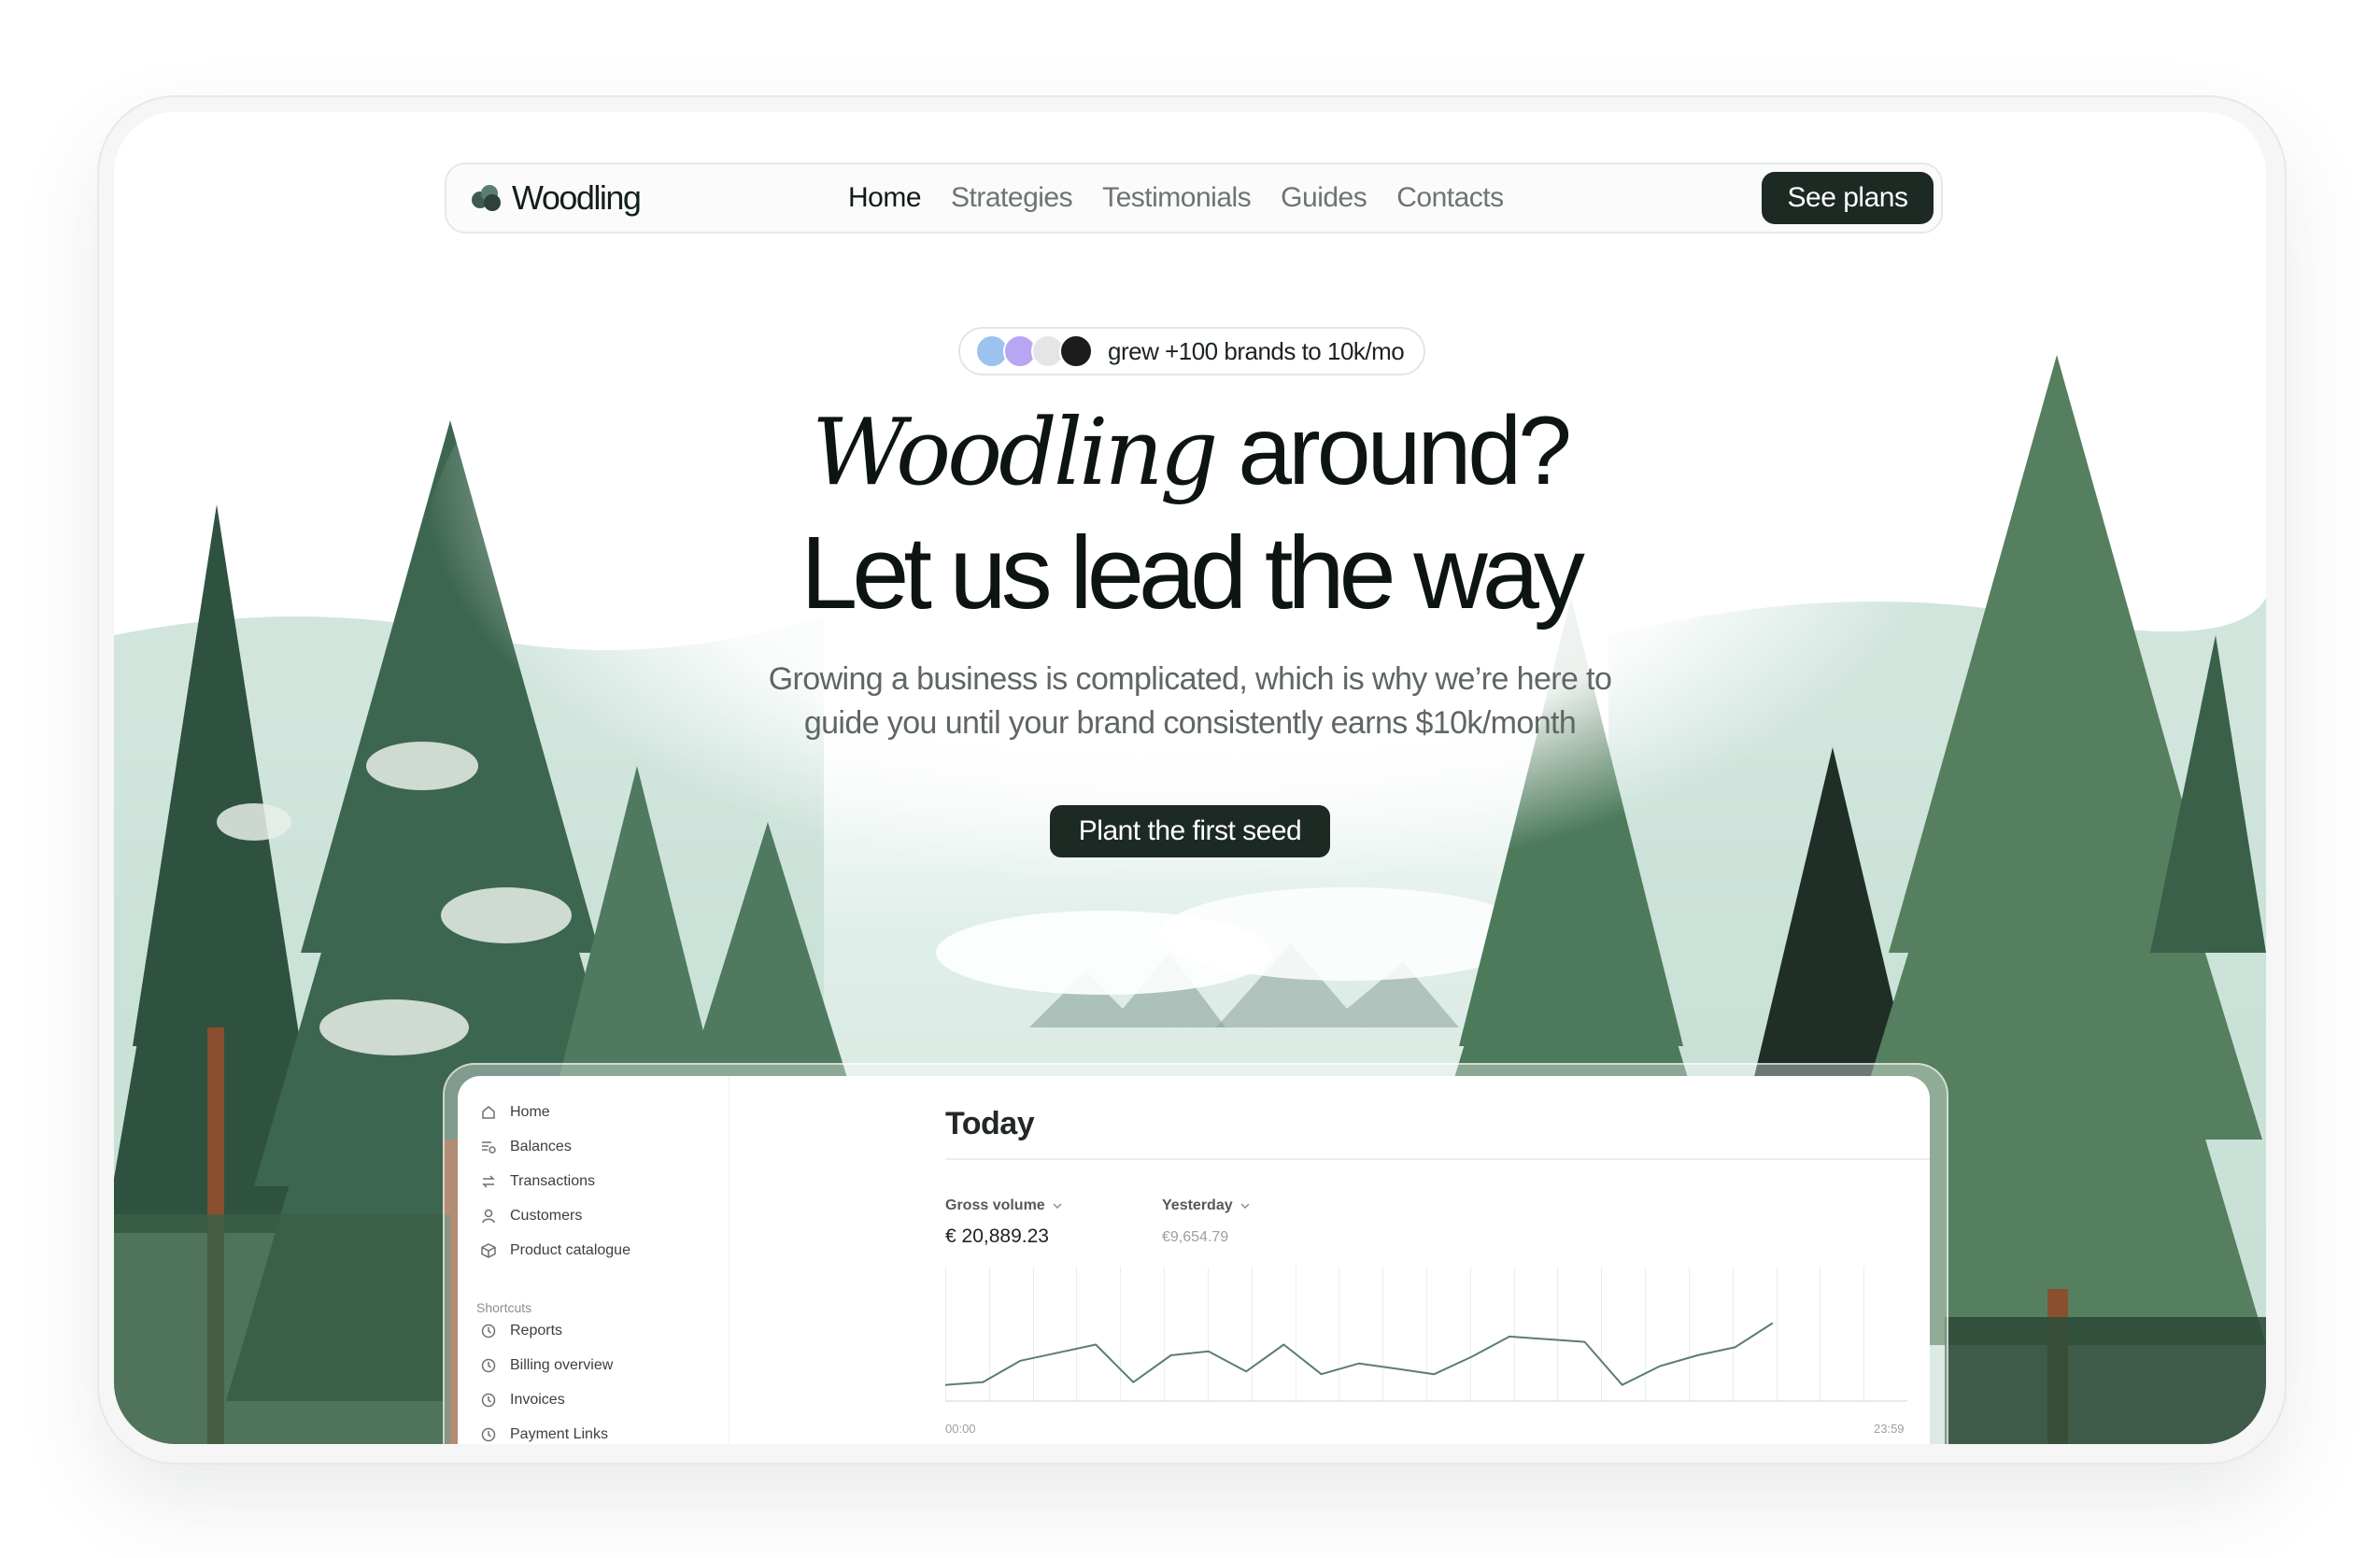  Describe the element at coordinates (570, 1250) in the screenshot. I see `sidebar-item-label: Product catalogue` at that location.